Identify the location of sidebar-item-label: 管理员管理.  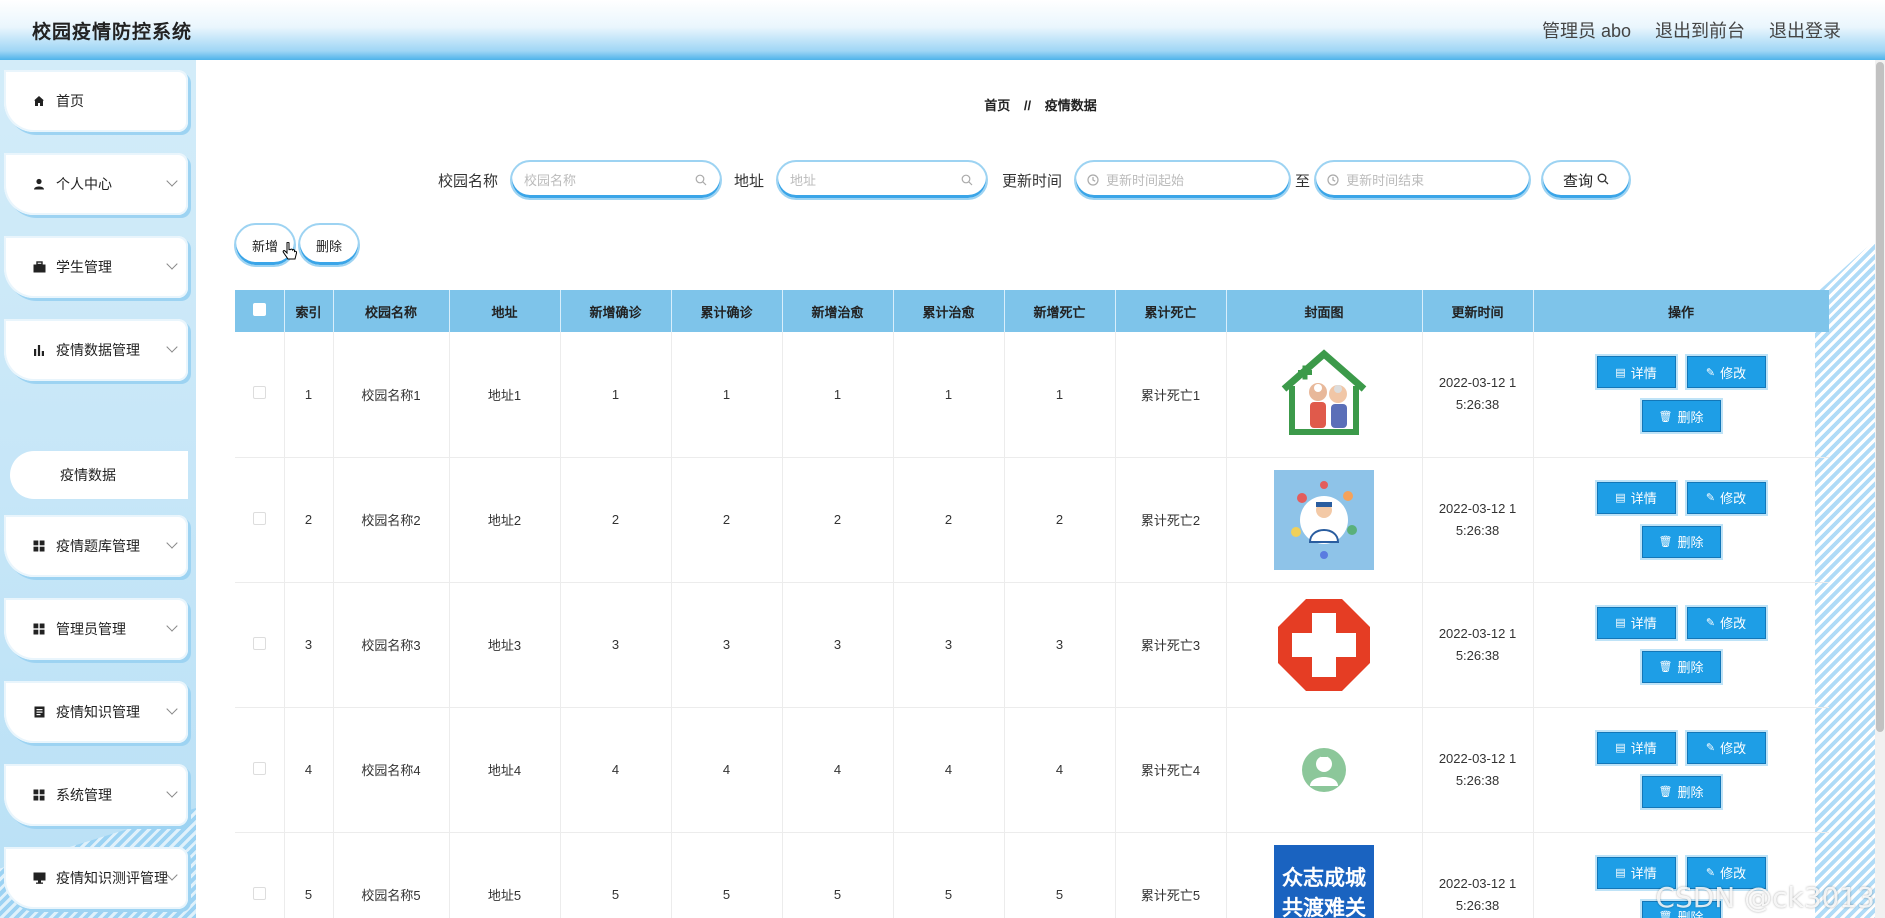
(91, 629).